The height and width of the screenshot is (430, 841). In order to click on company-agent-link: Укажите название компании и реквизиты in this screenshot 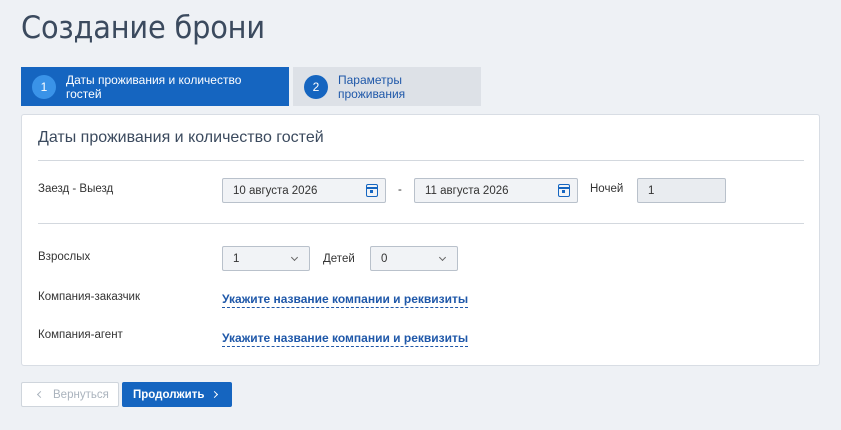, I will do `click(345, 339)`.